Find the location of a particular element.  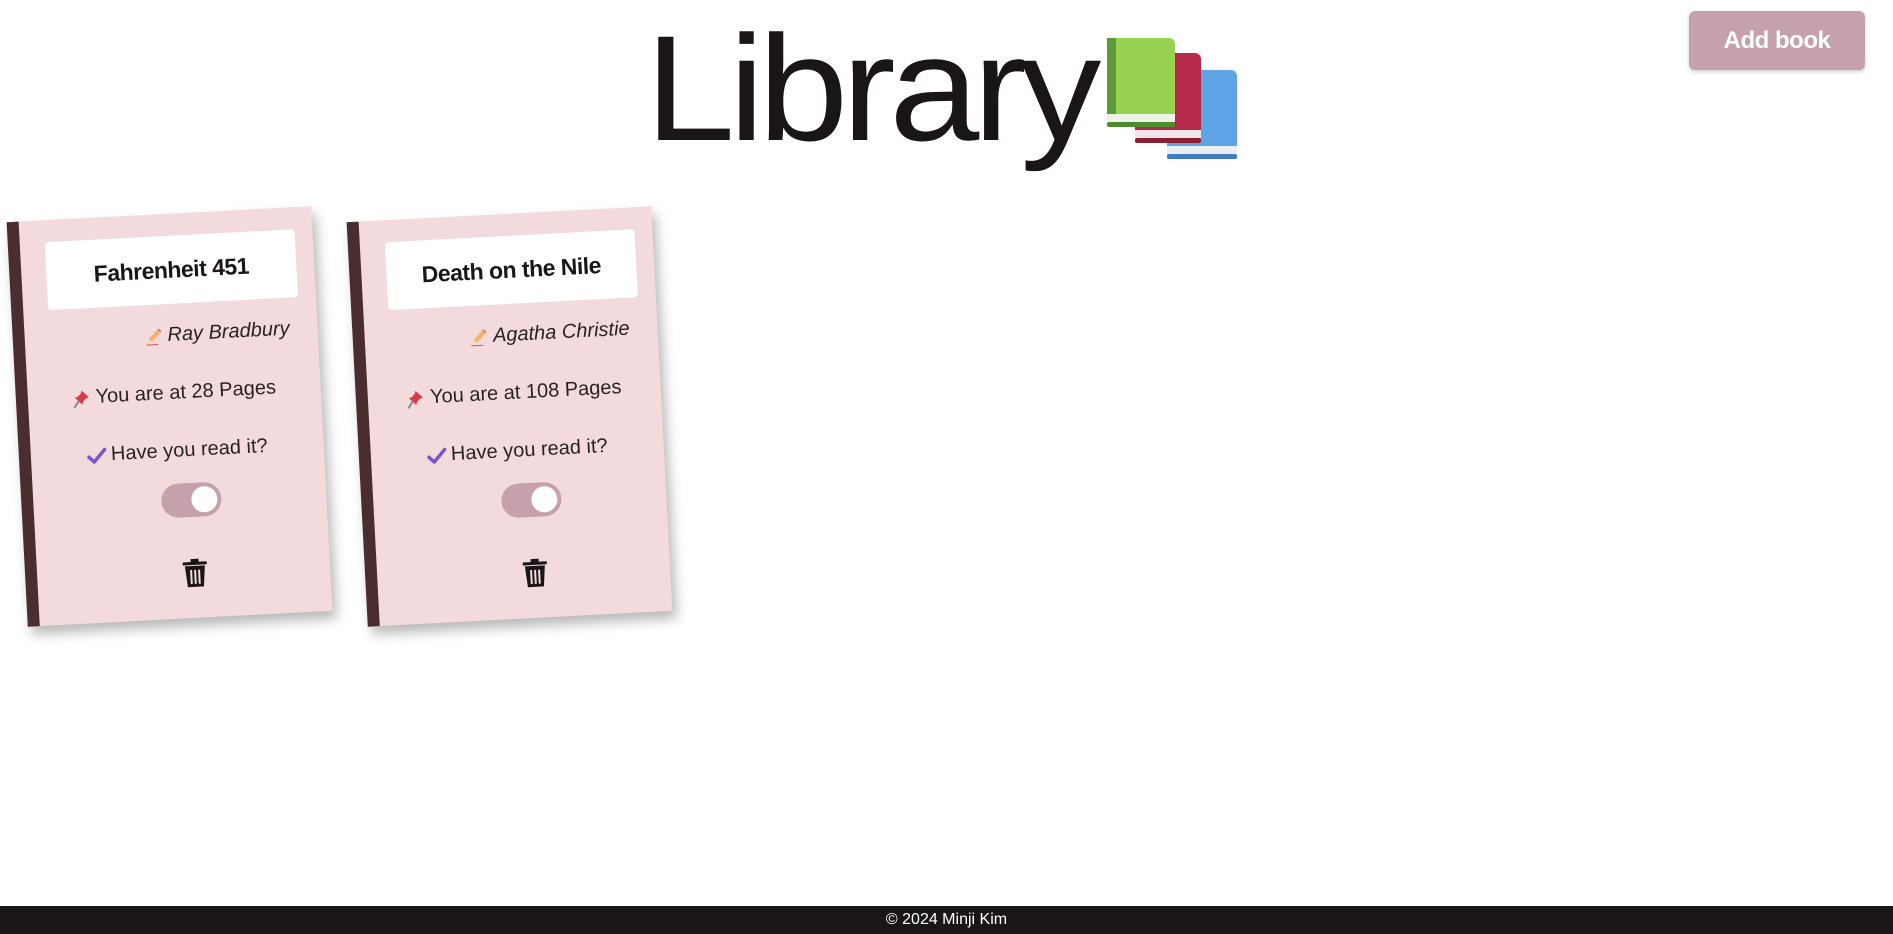

title-wrap: Library is located at coordinates (873, 88).